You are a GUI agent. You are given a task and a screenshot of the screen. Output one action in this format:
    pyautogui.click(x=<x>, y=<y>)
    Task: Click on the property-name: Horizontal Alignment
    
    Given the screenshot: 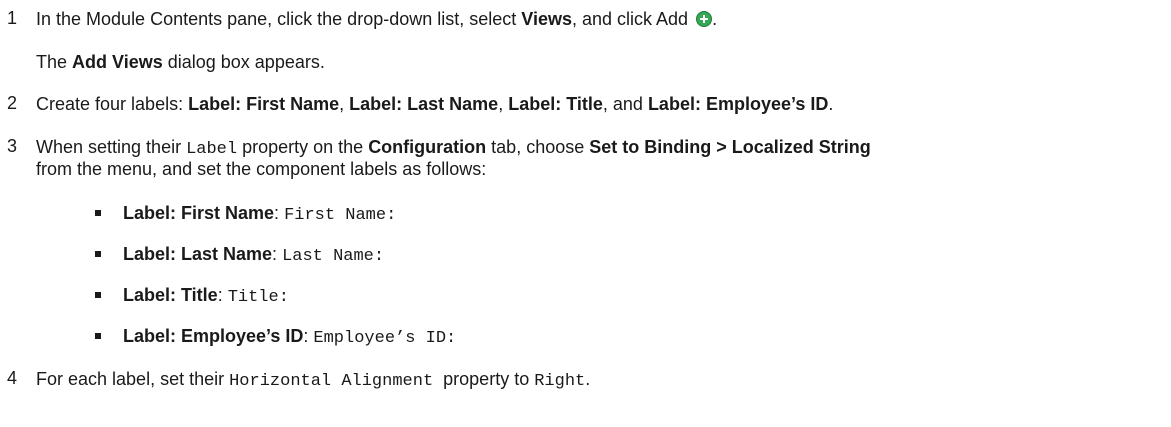 What is the action you would take?
    pyautogui.click(x=331, y=381)
    